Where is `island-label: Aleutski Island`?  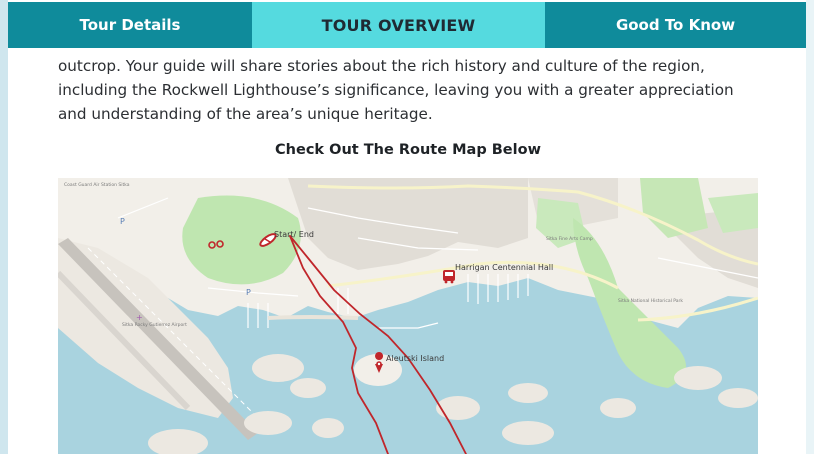
island-label: Aleutski Island is located at coordinates (415, 358).